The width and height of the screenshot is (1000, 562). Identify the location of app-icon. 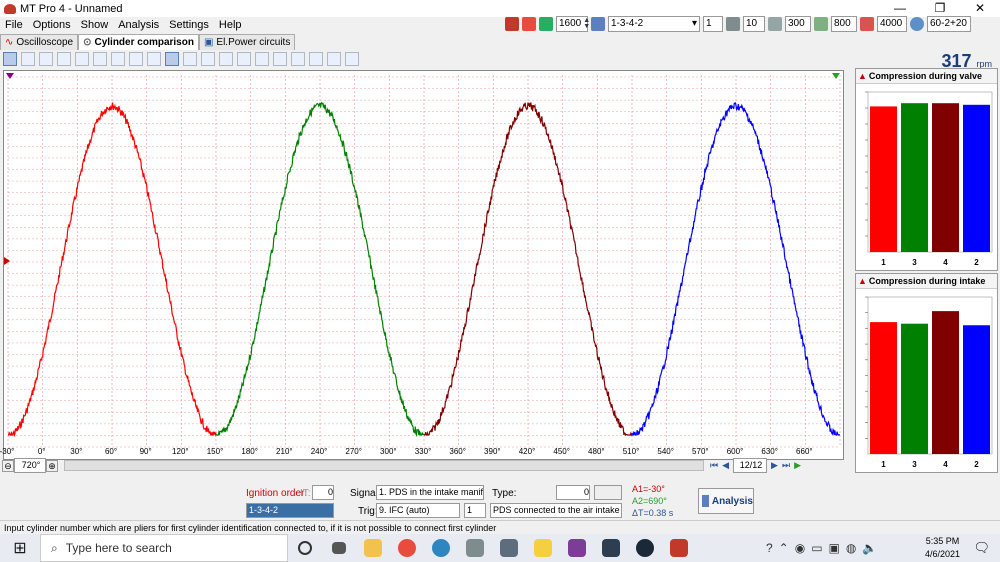
(10, 8).